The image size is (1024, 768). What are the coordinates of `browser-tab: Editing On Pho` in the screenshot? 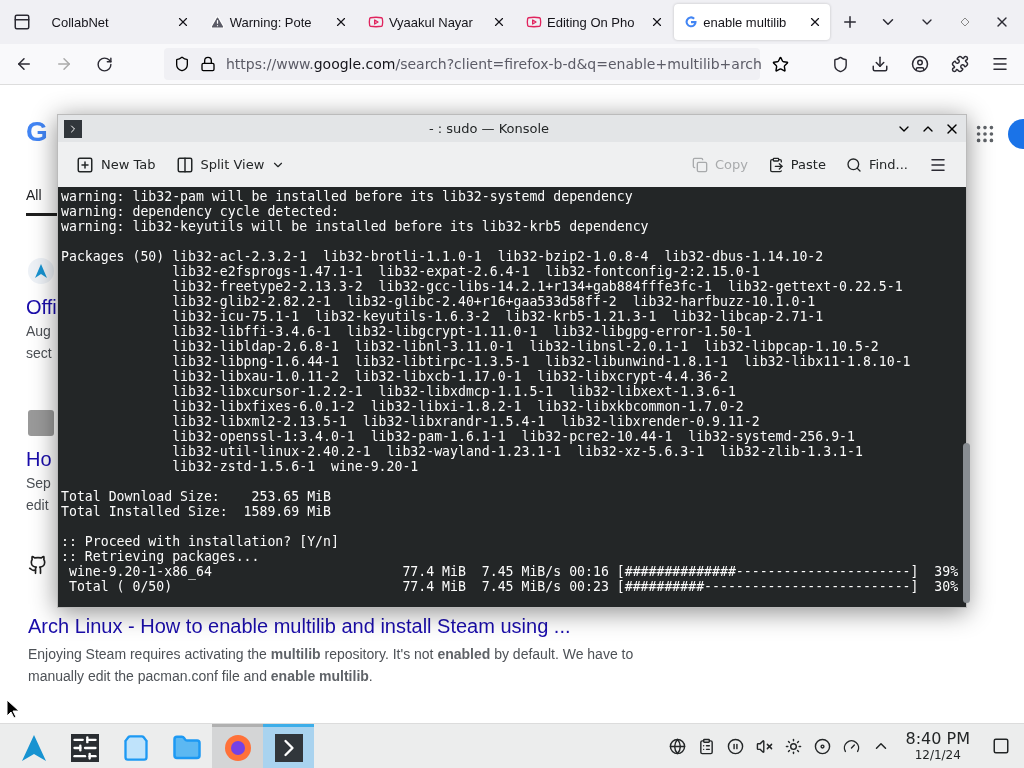 It's located at (594, 22).